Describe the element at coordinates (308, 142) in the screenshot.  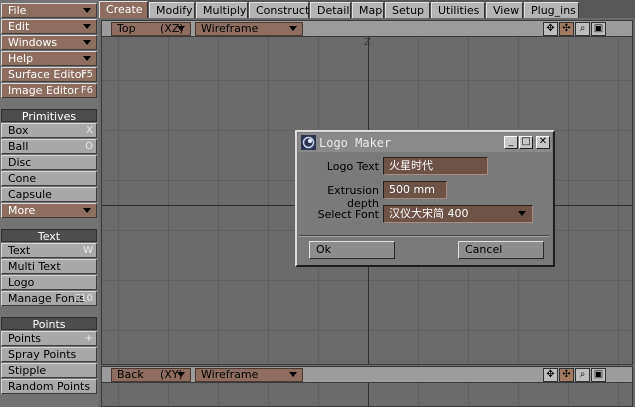
I see `app-logo-icon` at that location.